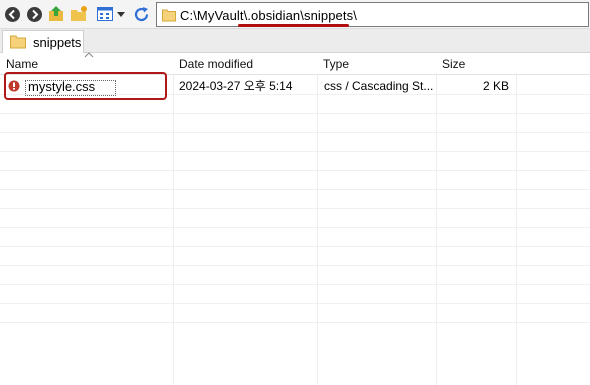 The width and height of the screenshot is (590, 385). Describe the element at coordinates (34, 14) in the screenshot. I see `forward-icon` at that location.